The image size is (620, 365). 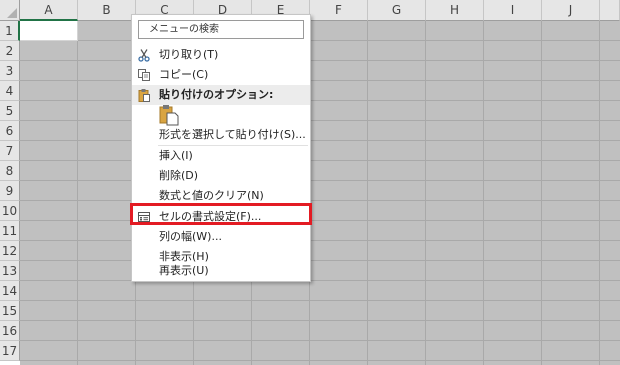 What do you see at coordinates (144, 217) in the screenshot?
I see `format-cells-icon` at bounding box center [144, 217].